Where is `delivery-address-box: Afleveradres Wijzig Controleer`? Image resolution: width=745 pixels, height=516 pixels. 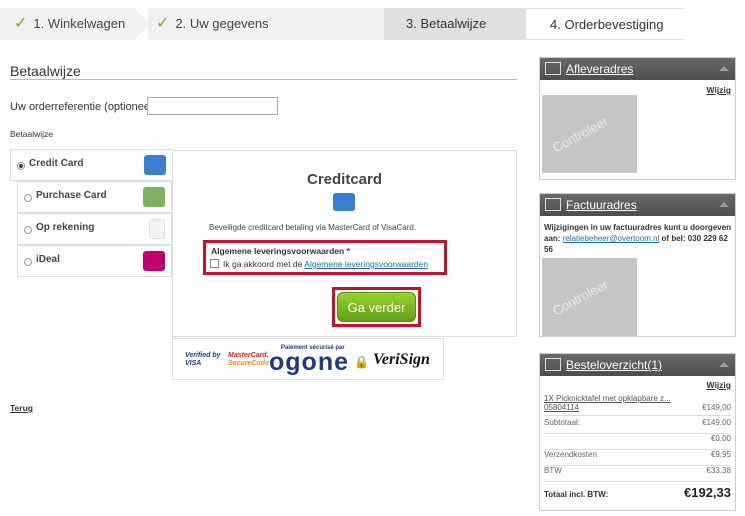 delivery-address-box: Afleveradres Wijzig Controleer is located at coordinates (637, 118).